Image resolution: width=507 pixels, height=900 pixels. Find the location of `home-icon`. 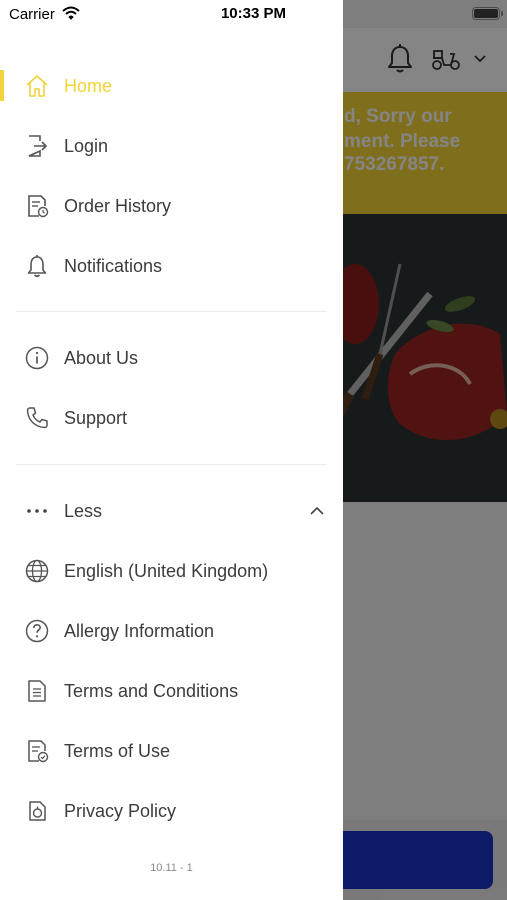

home-icon is located at coordinates (37, 86).